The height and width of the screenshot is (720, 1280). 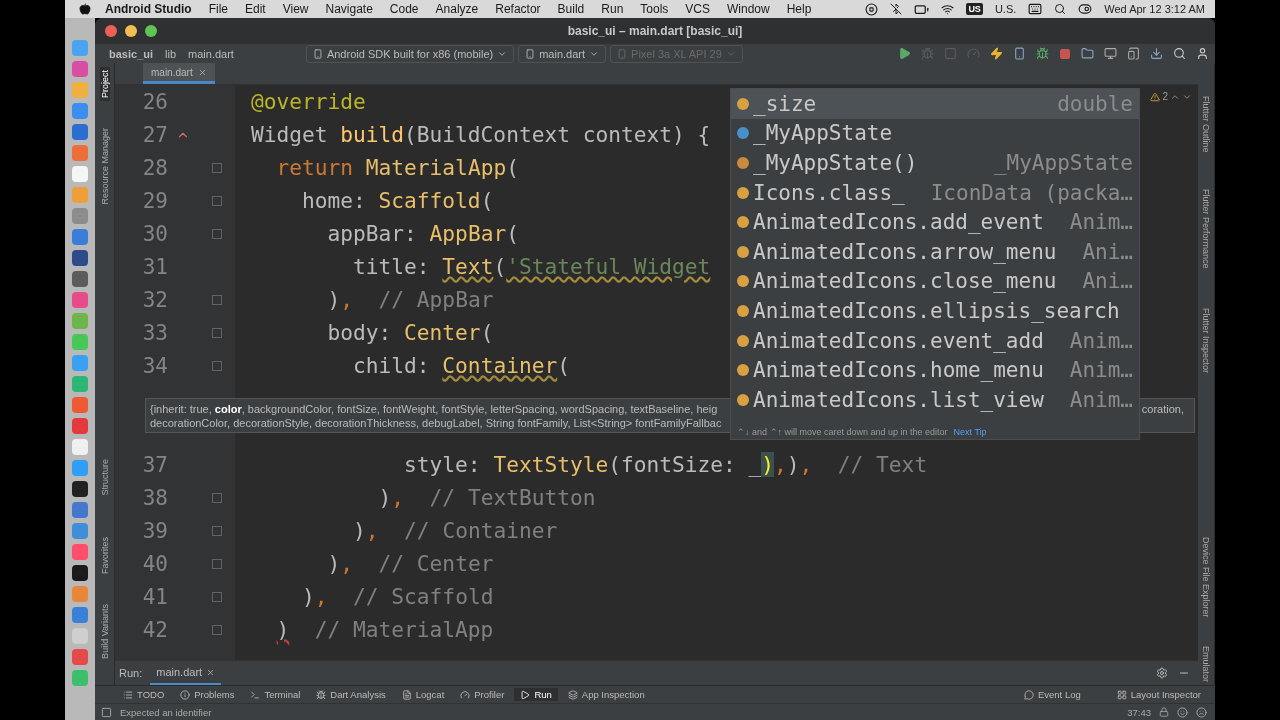 I want to click on tool-tab: TODO, so click(x=144, y=694).